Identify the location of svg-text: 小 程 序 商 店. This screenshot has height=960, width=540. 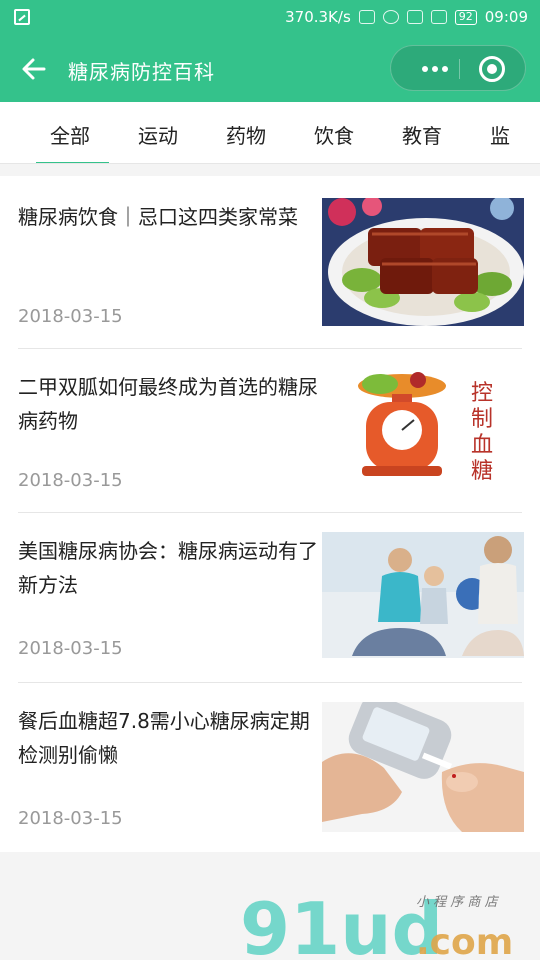
(458, 902).